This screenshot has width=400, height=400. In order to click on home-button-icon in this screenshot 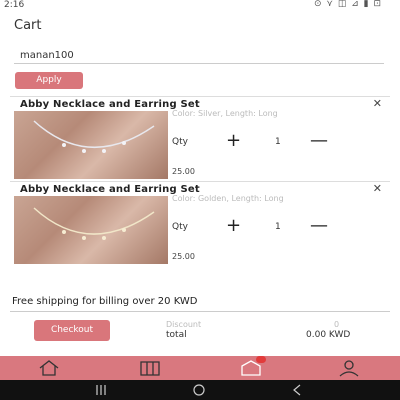, I will do `click(199, 390)`.